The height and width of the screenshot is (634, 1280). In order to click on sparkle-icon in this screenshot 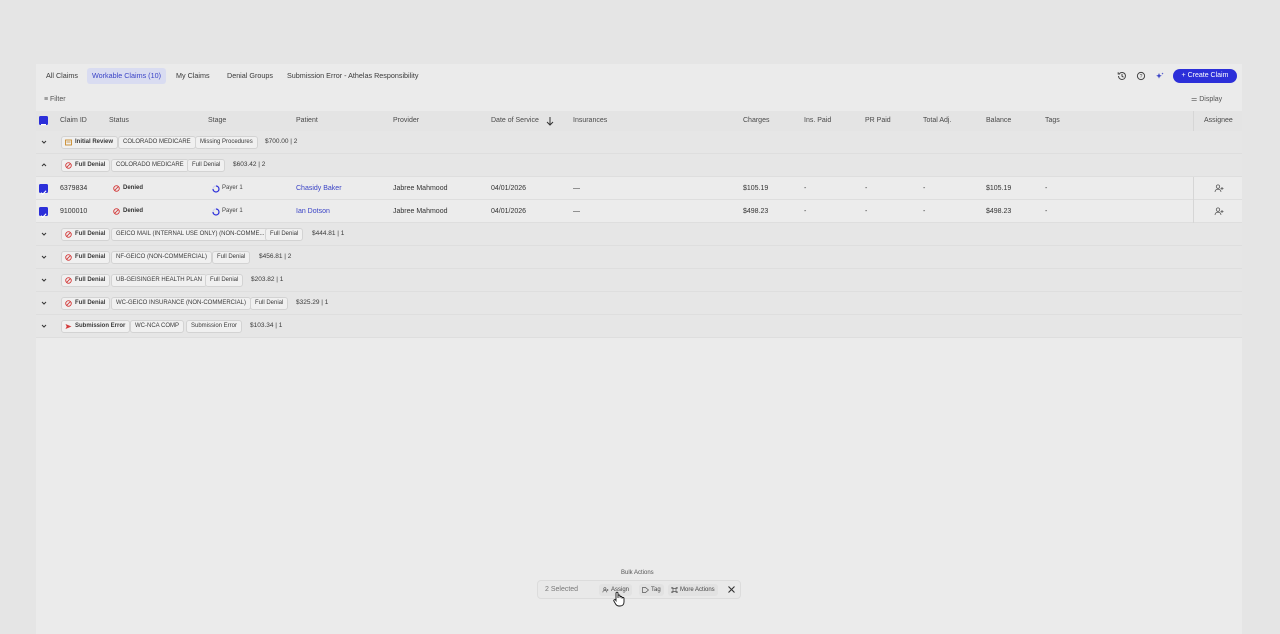, I will do `click(1160, 76)`.